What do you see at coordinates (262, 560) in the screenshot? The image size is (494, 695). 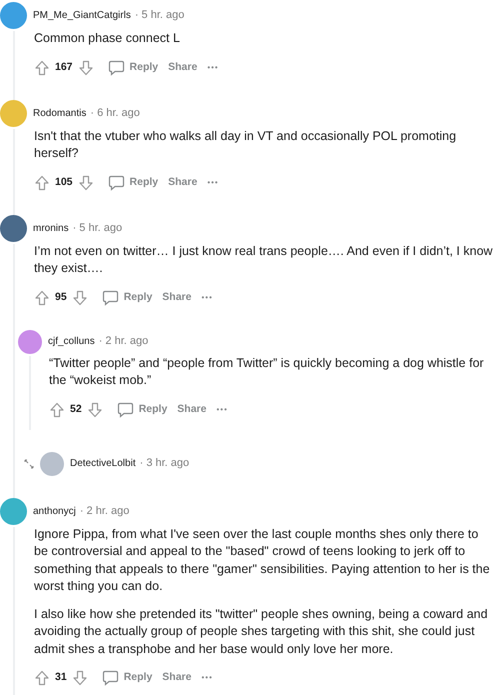 I see `comment-text: Ignore Pippa, from what I've seen over the last couple months shes only there to be controversial and appeal to the "based" crowd of teens looking to jerk off to something that appeals to there "gamer" sensibilities. Paying attention to her is the worst thing you can do.` at bounding box center [262, 560].